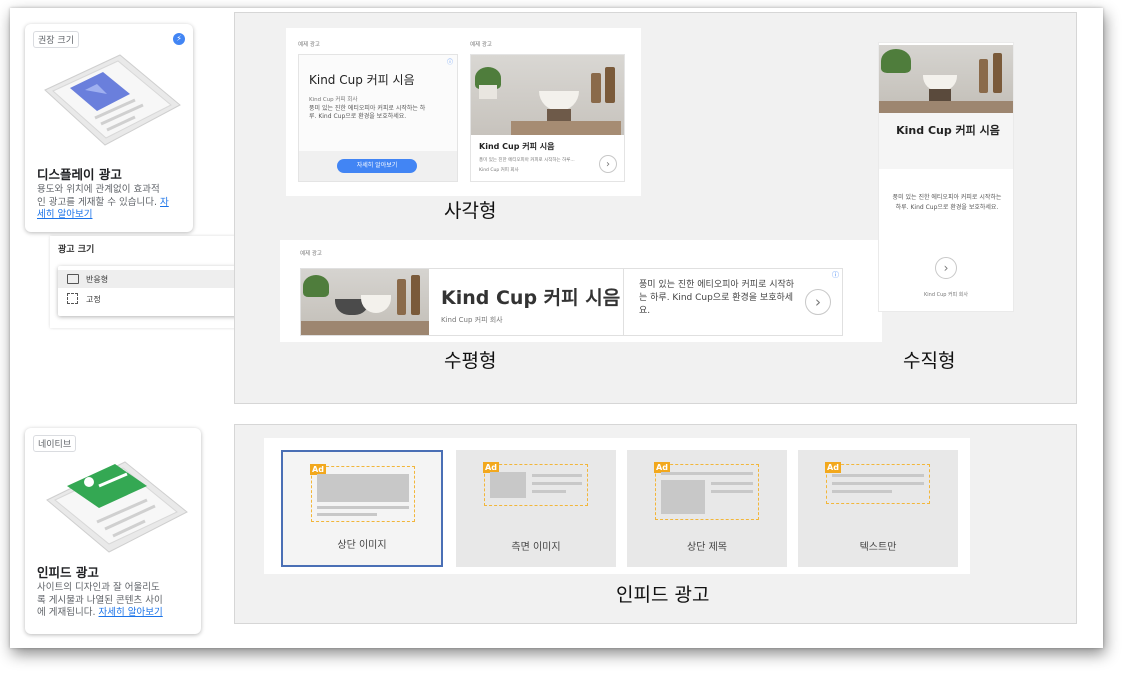 This screenshot has height=674, width=1123. Describe the element at coordinates (97, 279) in the screenshot. I see `option-responsive-label: 반응형` at that location.